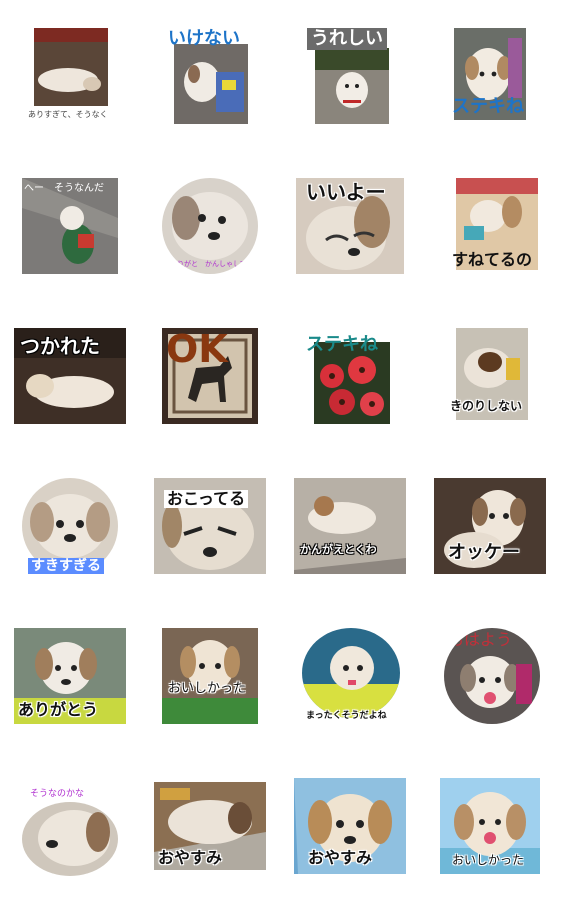  Describe the element at coordinates (210, 526) in the screenshot. I see `sticker-14: おこってる` at that location.